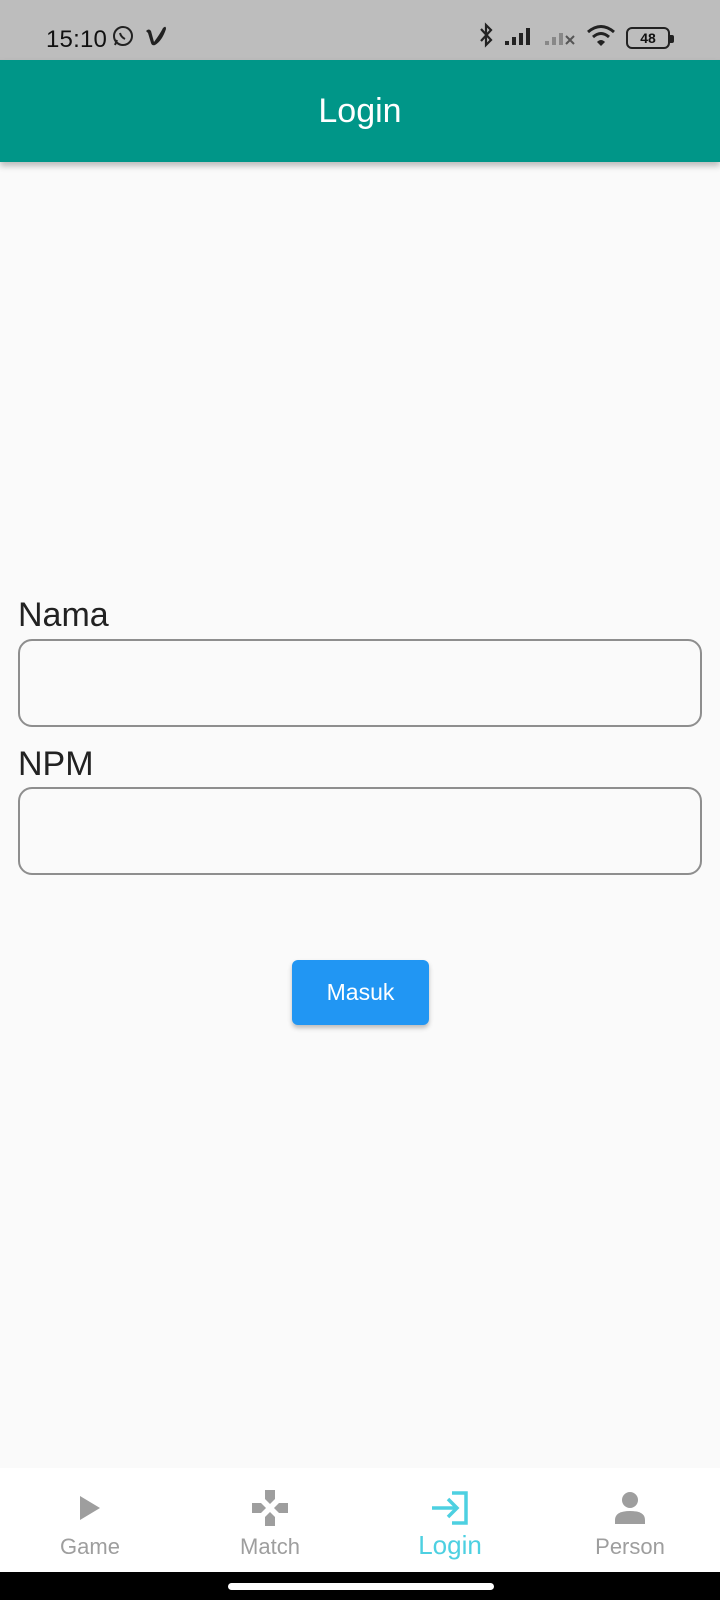  Describe the element at coordinates (90, 1508) in the screenshot. I see `play-icon` at that location.